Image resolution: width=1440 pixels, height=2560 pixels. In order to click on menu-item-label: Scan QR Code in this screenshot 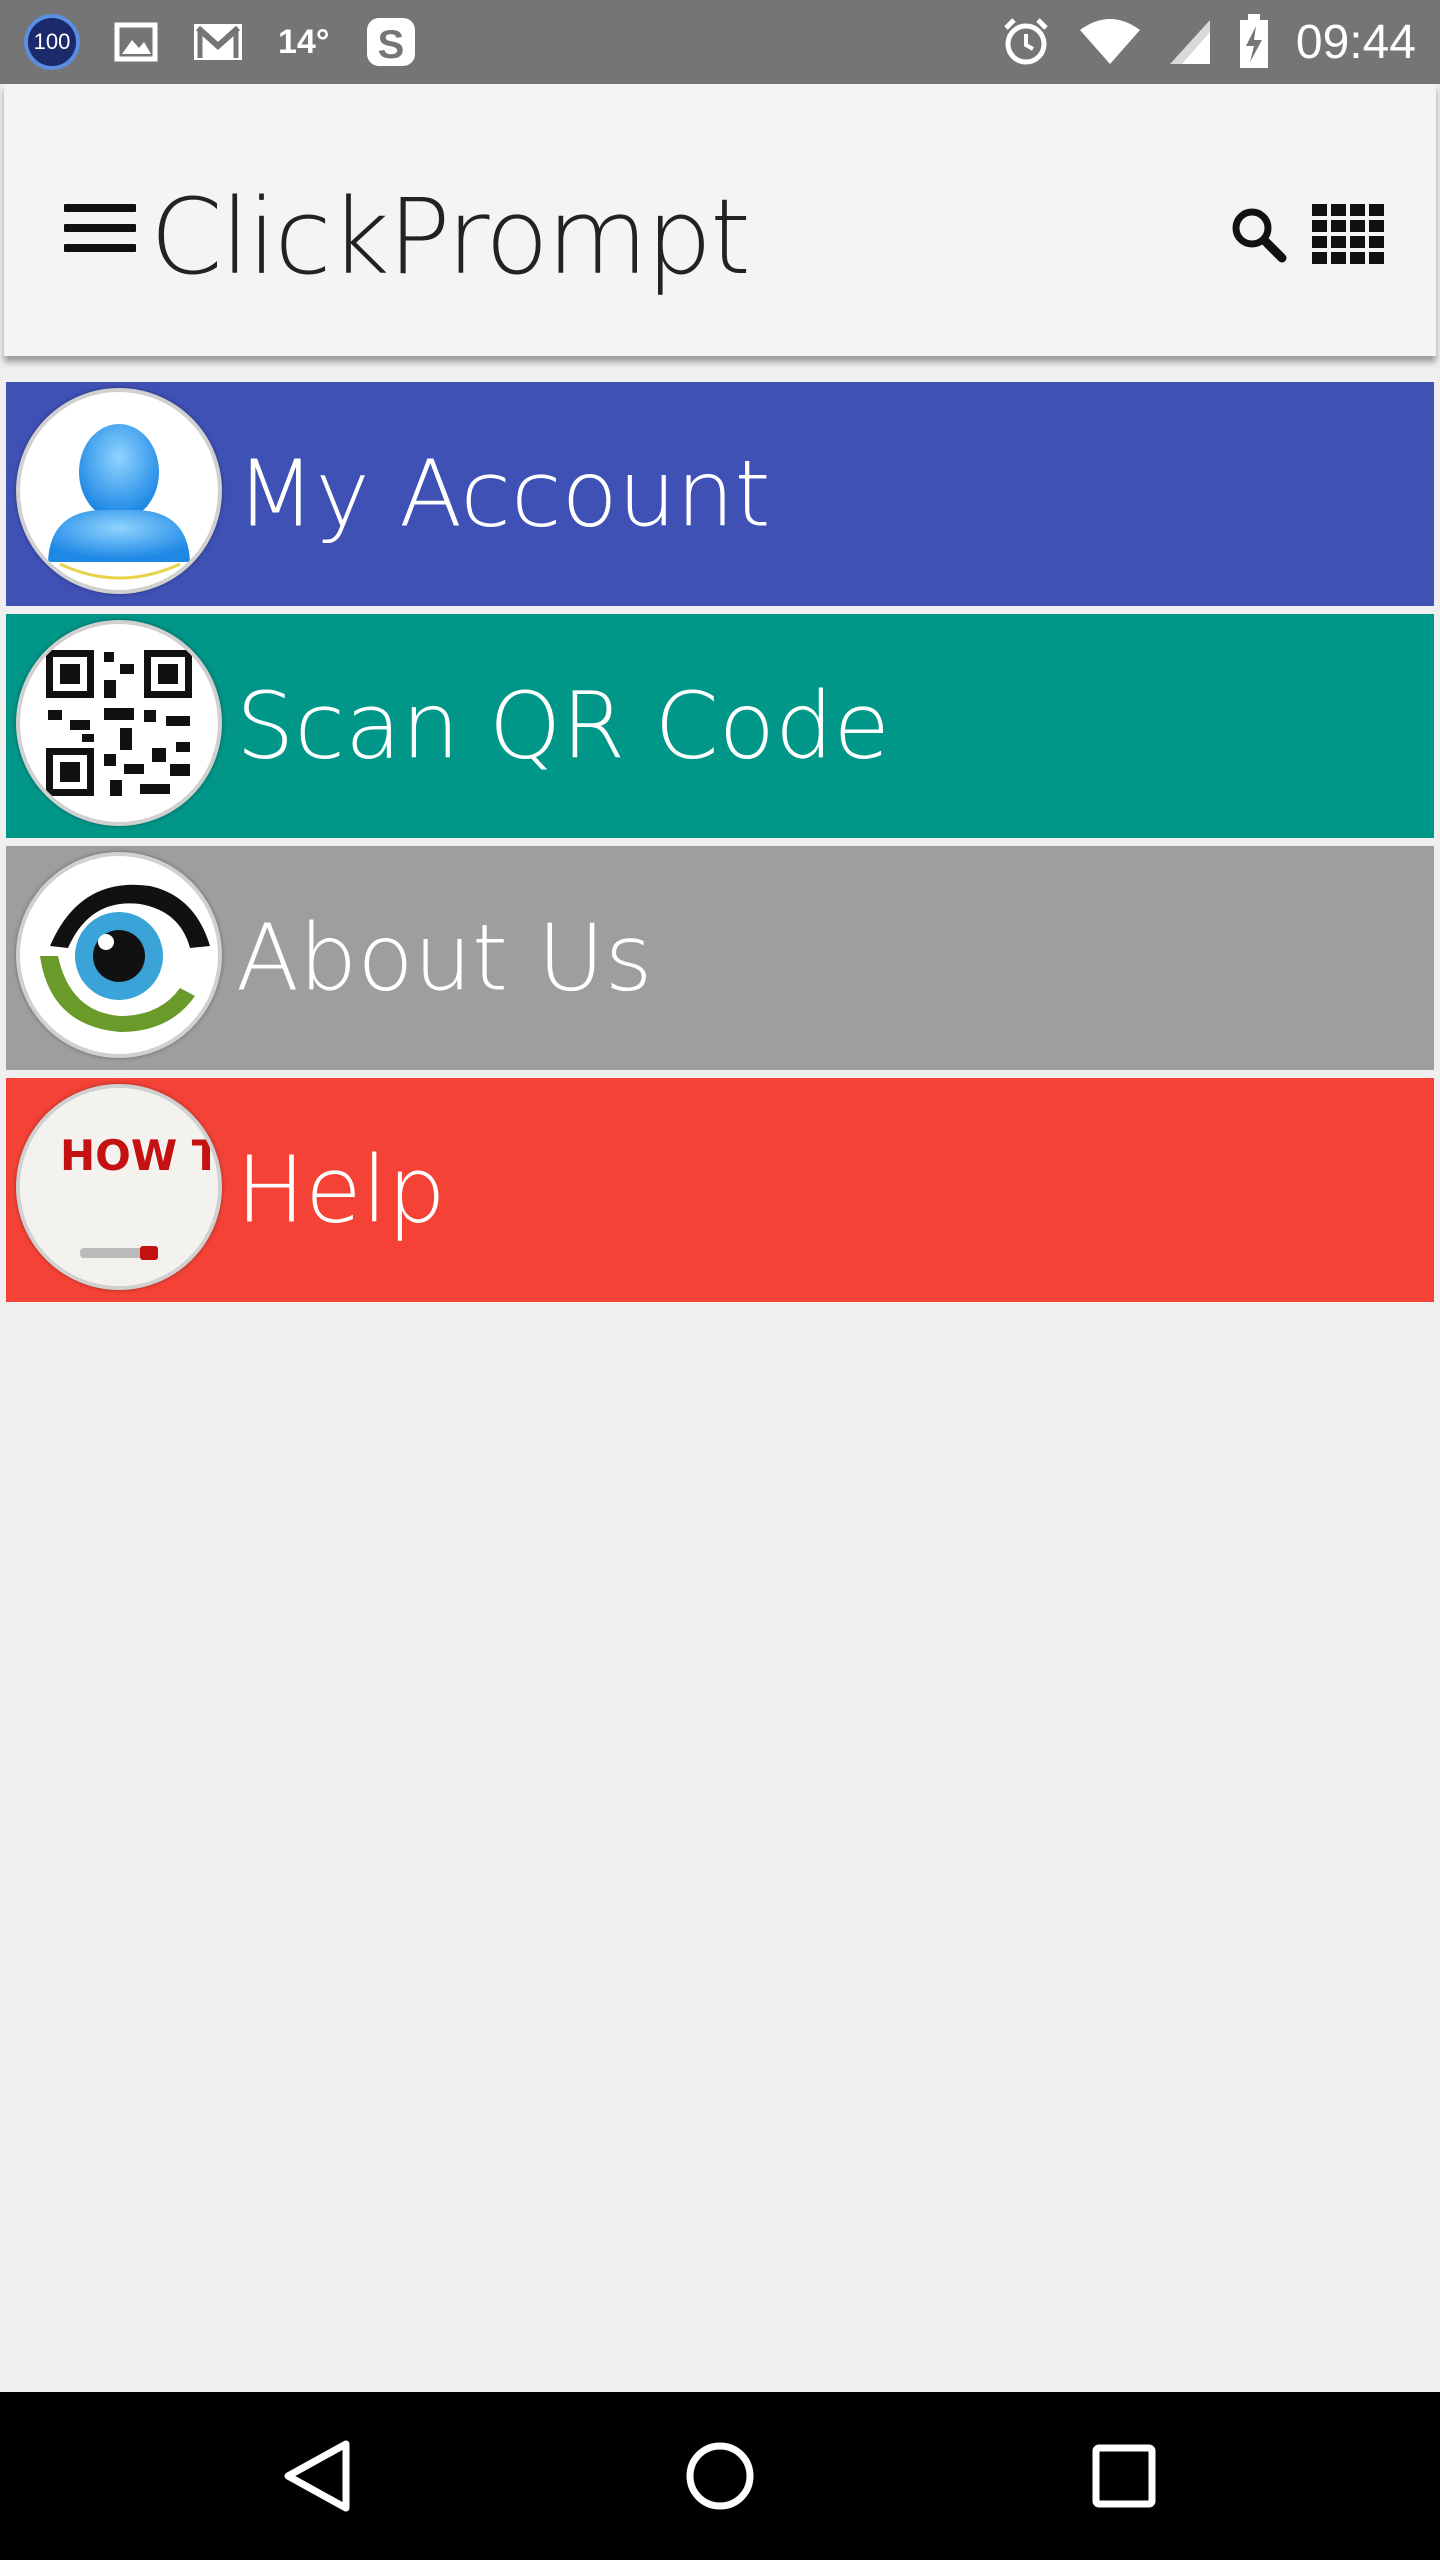, I will do `click(563, 726)`.